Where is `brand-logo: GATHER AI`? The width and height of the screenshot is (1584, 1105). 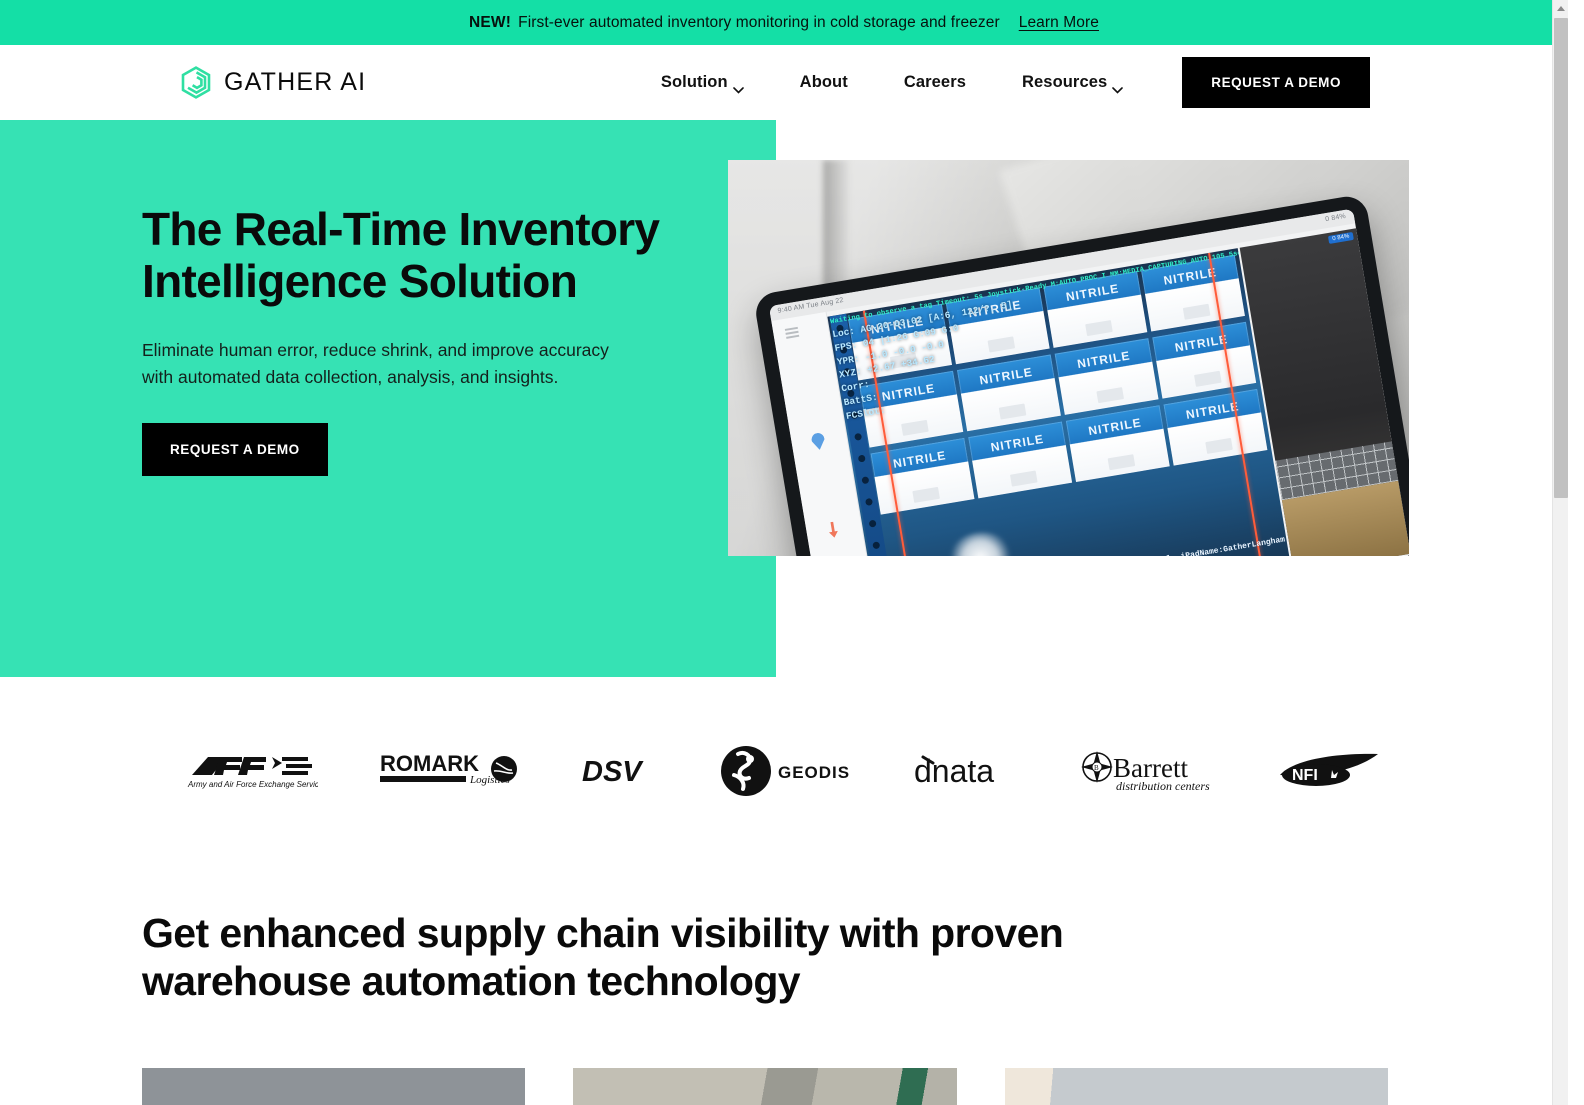
brand-logo: GATHER AI is located at coordinates (273, 82).